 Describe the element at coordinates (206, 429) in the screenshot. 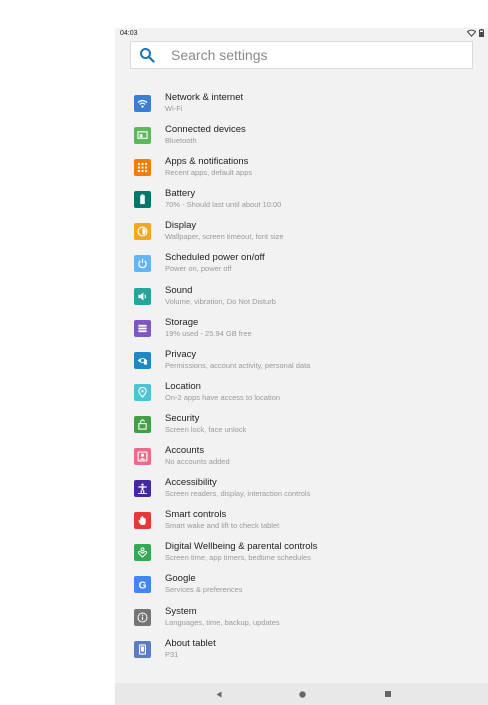

I see `settings-item-subtitle: Screen lock, face unlock` at that location.